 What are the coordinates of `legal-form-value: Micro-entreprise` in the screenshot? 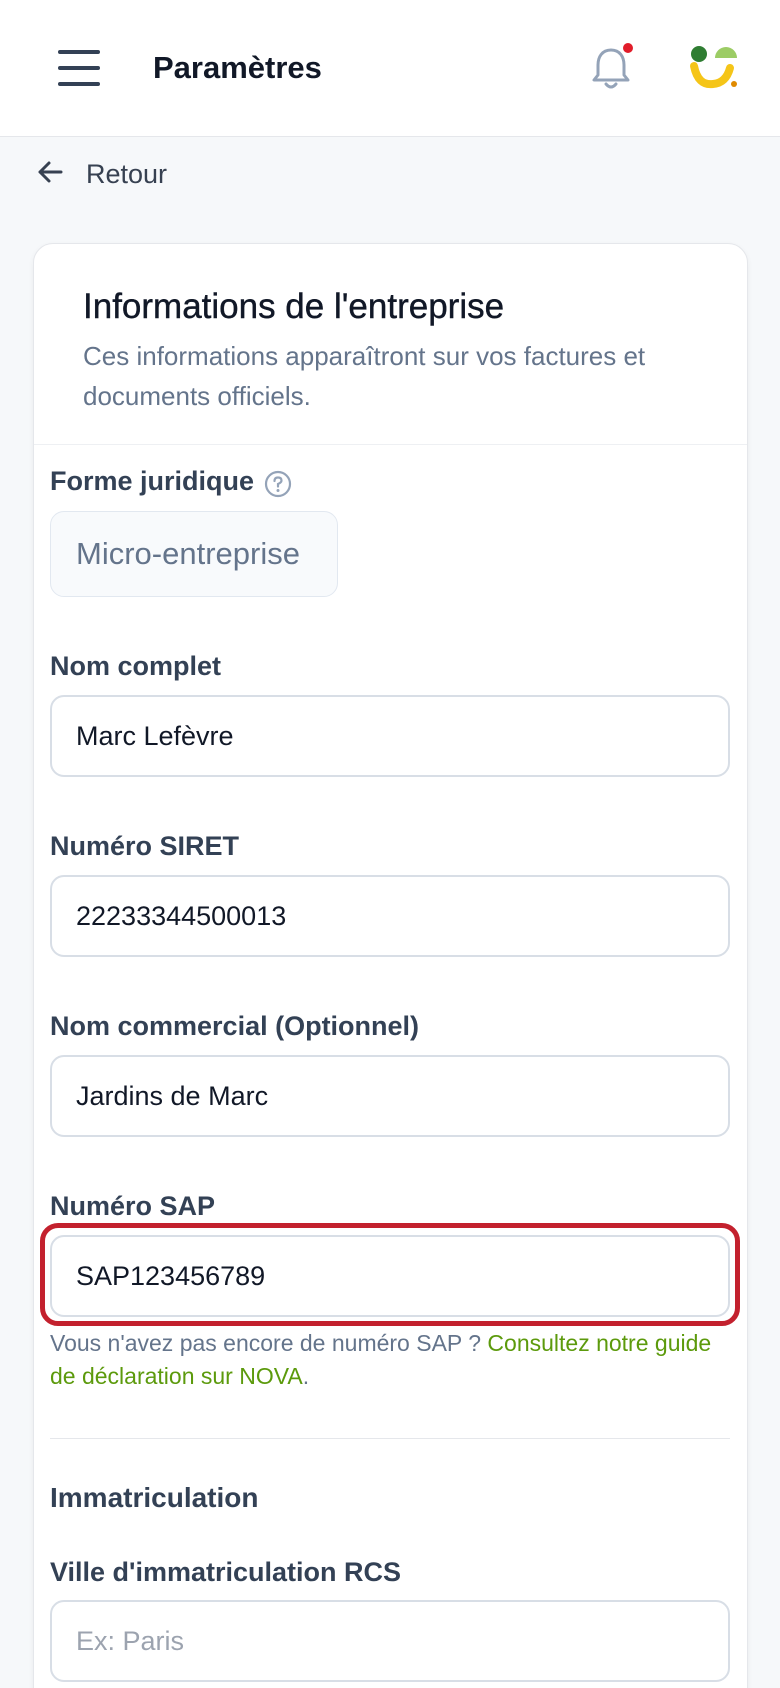 It's located at (194, 554).